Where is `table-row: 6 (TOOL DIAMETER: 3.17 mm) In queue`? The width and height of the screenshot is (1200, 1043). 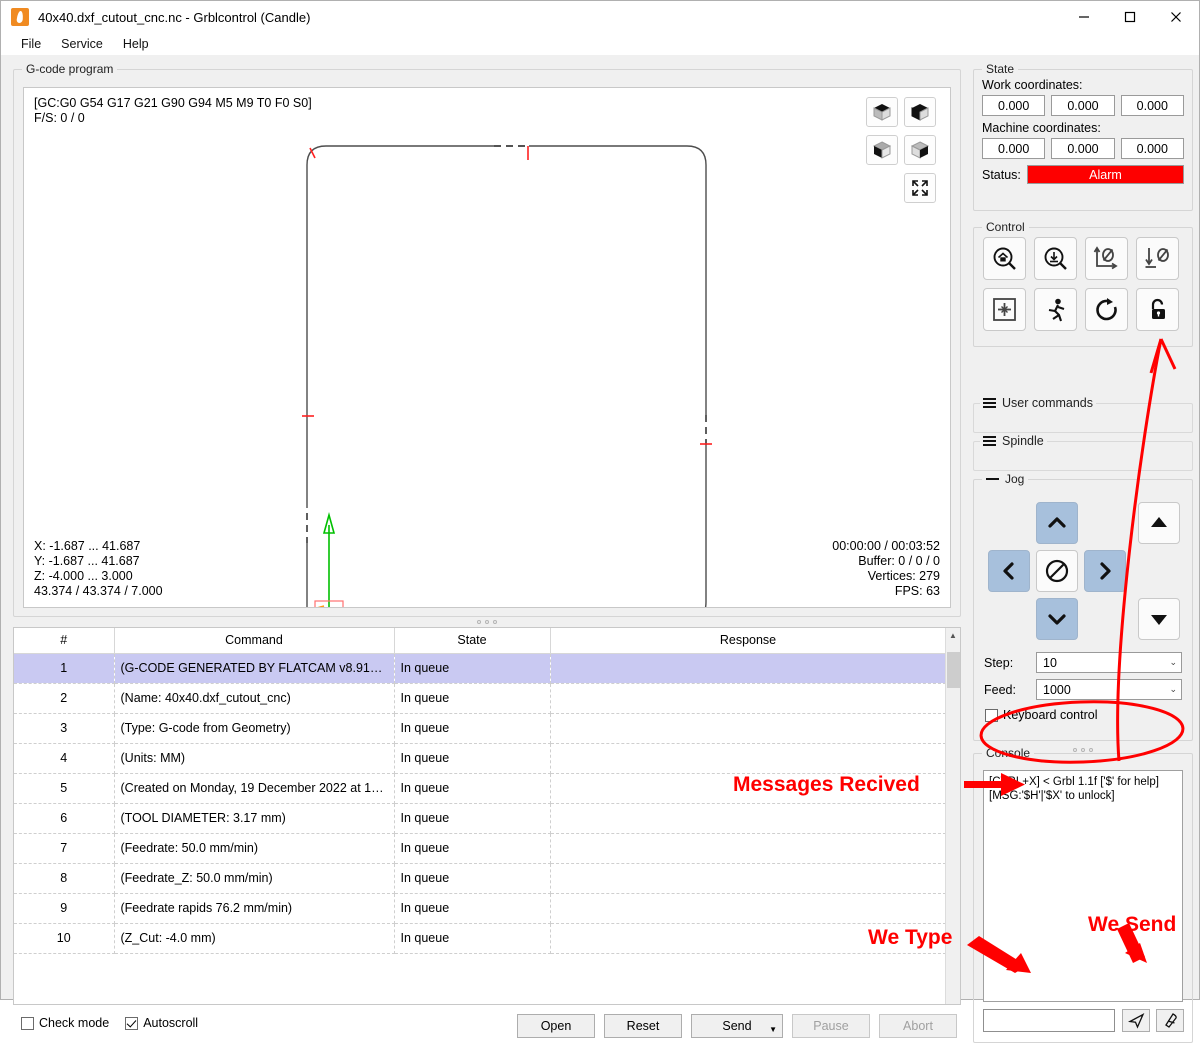
table-row: 6 (TOOL DIAMETER: 3.17 mm) In queue is located at coordinates (480, 818).